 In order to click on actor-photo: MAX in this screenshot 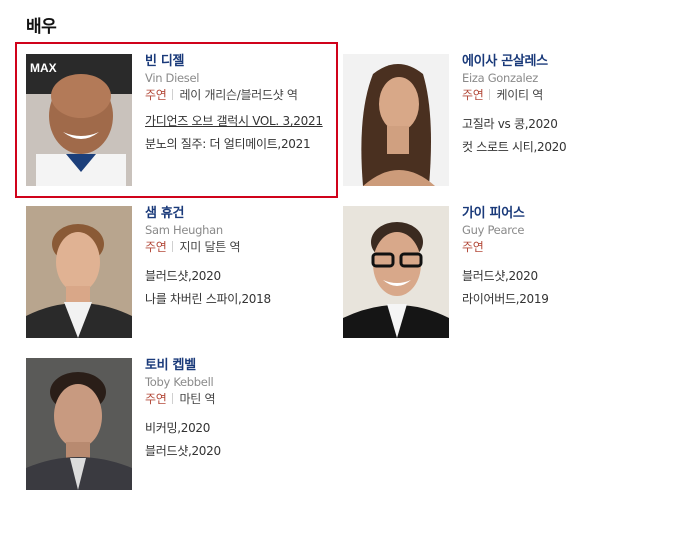, I will do `click(79, 120)`.